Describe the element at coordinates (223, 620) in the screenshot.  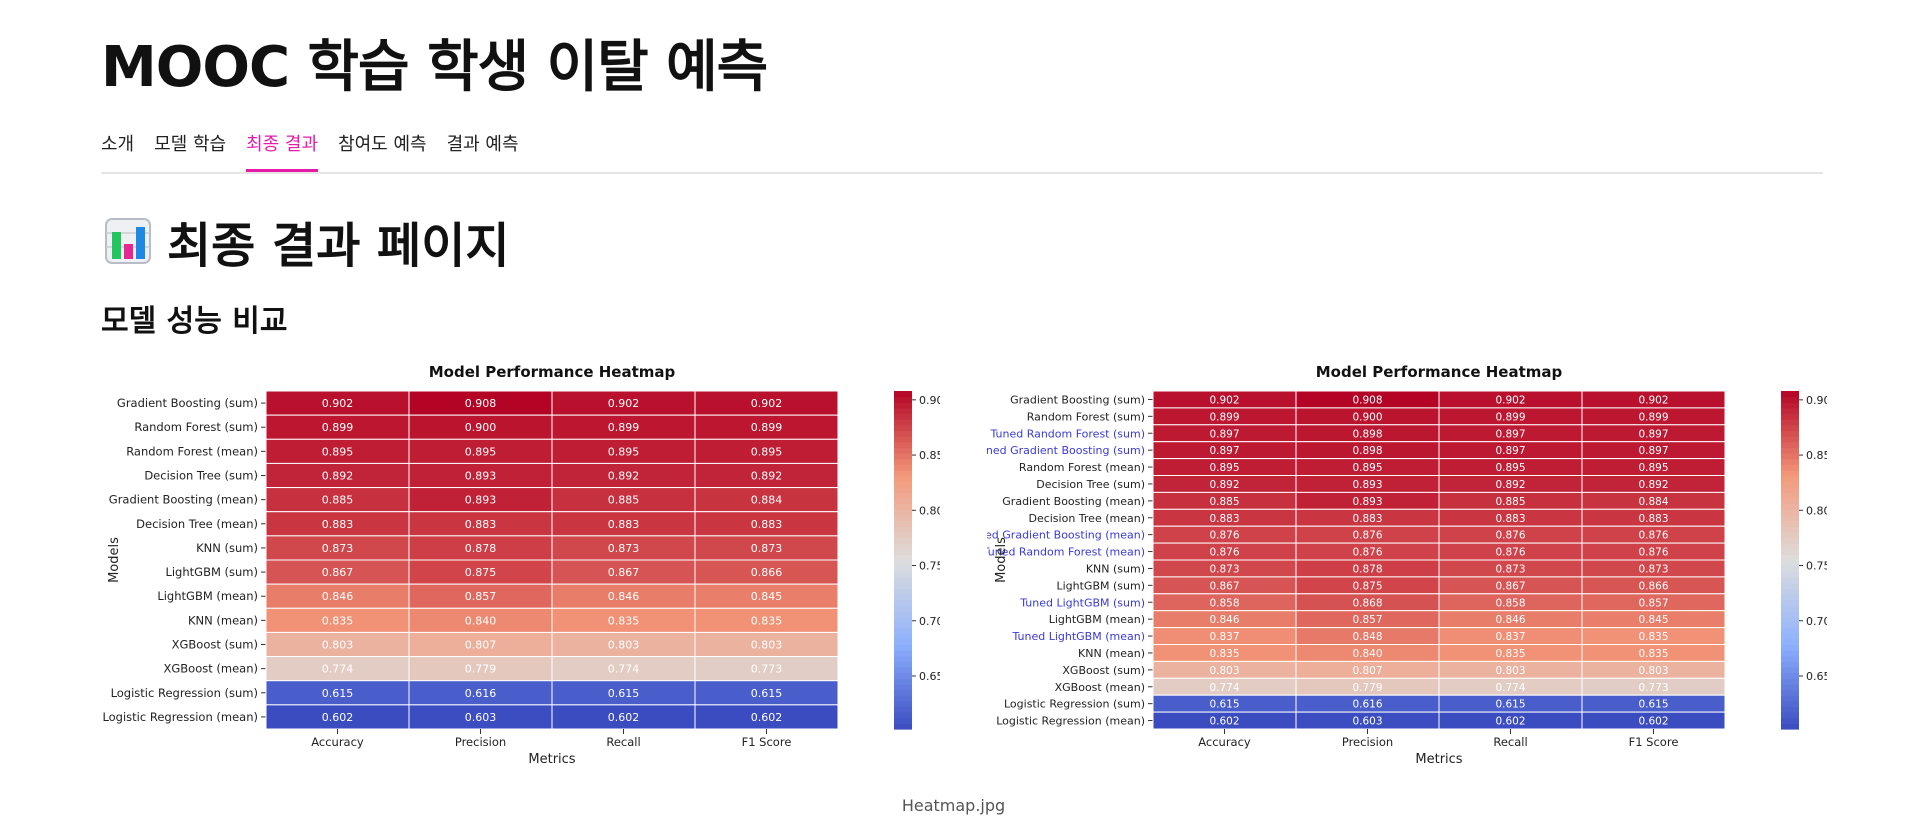
I see `row-label: KNN (mean)` at that location.